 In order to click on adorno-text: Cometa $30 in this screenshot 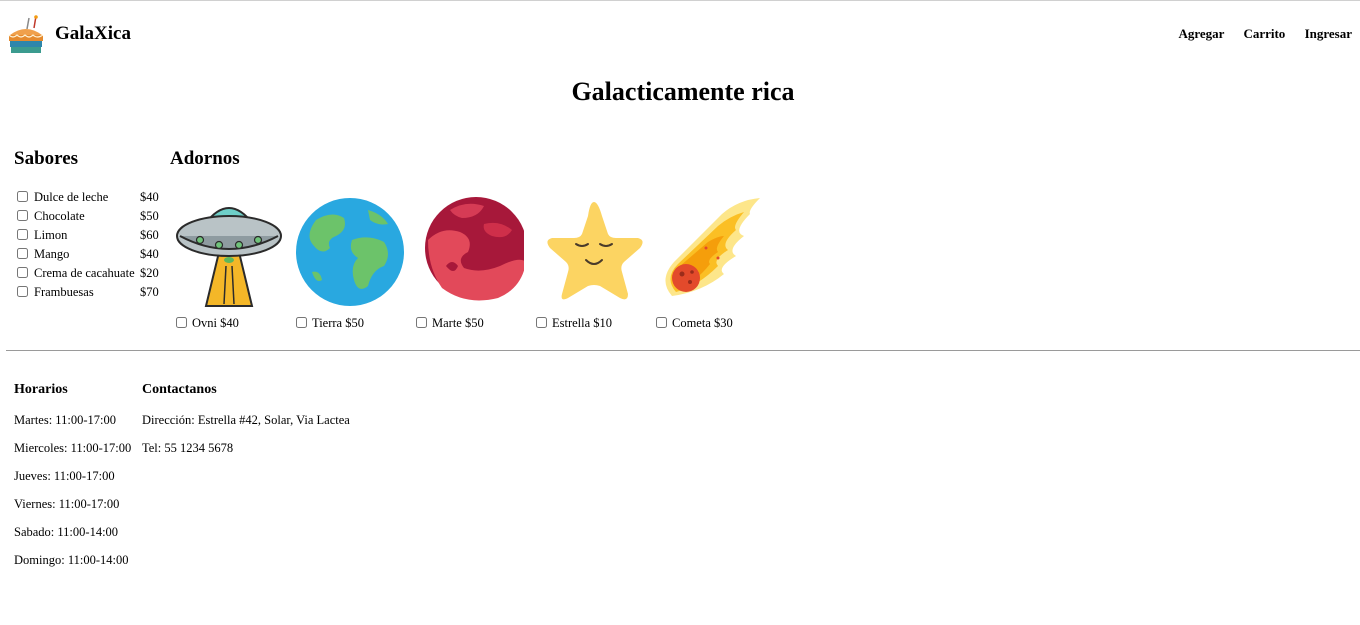, I will do `click(702, 323)`.